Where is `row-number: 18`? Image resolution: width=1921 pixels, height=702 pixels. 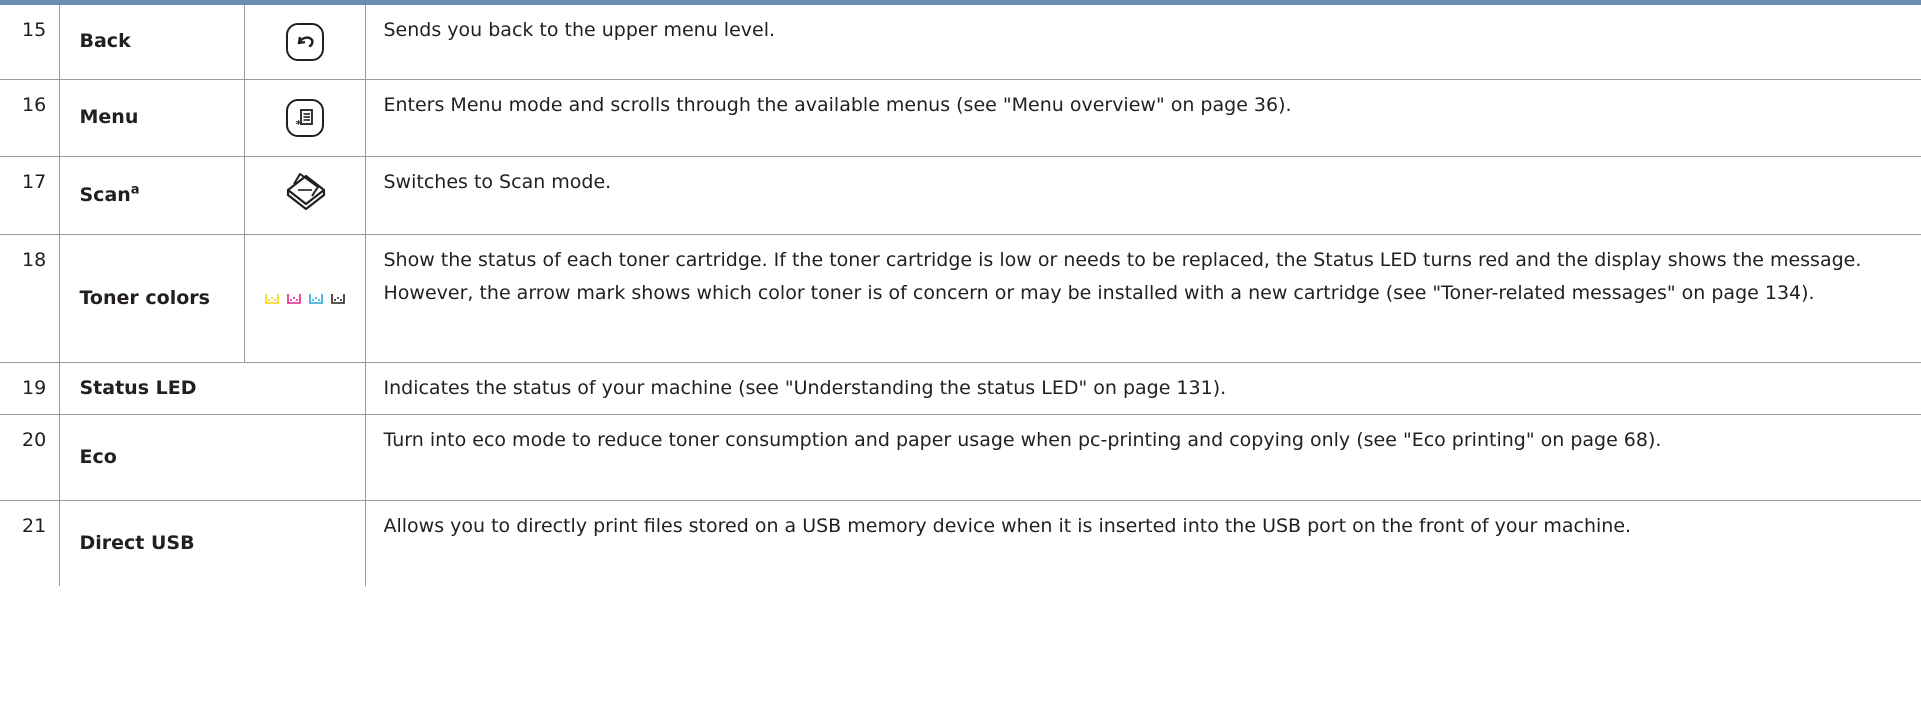
row-number: 18 is located at coordinates (30, 298).